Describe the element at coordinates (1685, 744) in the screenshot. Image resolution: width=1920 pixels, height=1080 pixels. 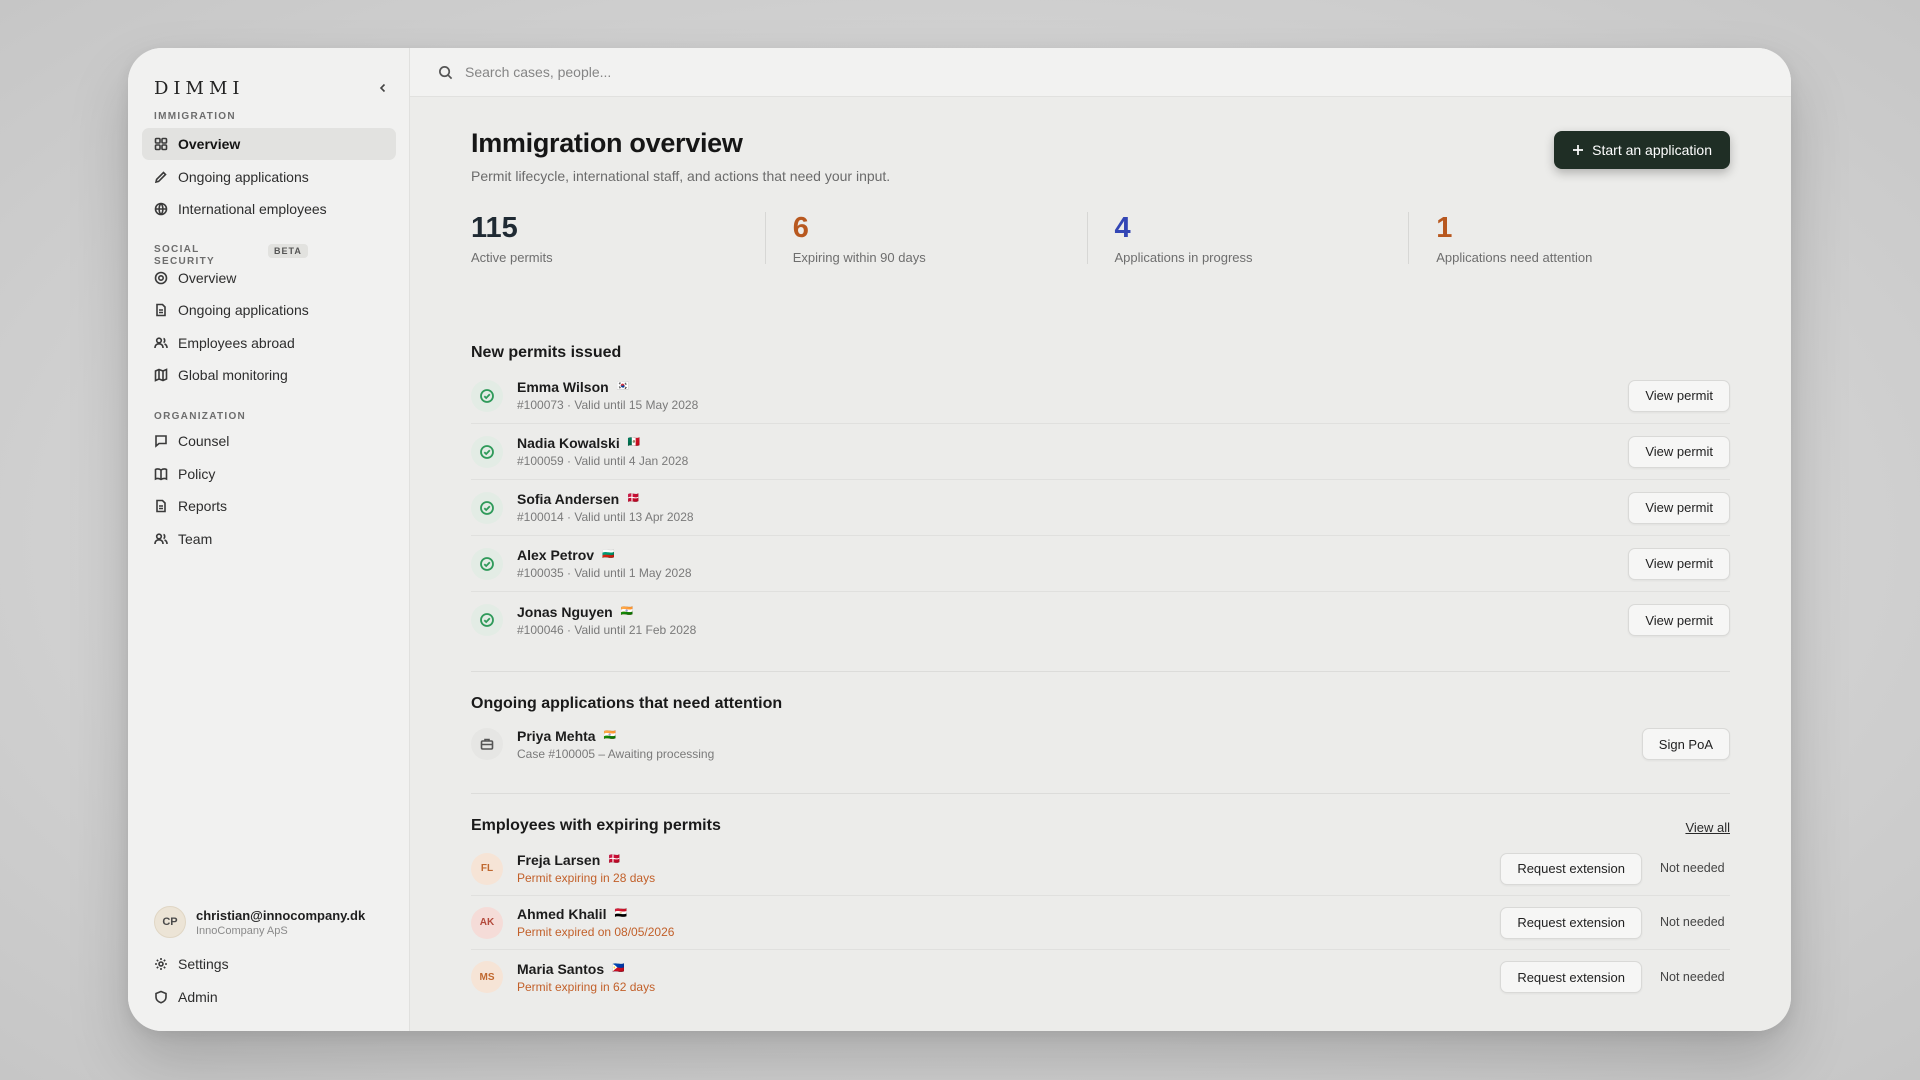
I see `sign-poa-button: Sign PoA` at that location.